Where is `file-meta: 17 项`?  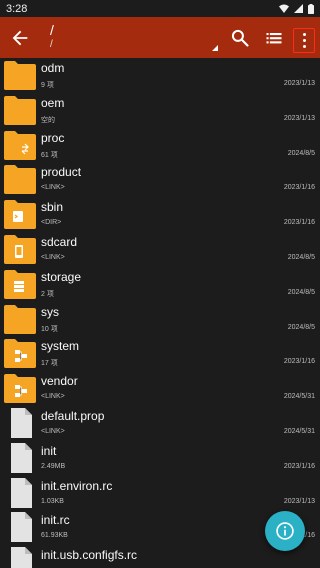
file-meta: 17 项 is located at coordinates (49, 364).